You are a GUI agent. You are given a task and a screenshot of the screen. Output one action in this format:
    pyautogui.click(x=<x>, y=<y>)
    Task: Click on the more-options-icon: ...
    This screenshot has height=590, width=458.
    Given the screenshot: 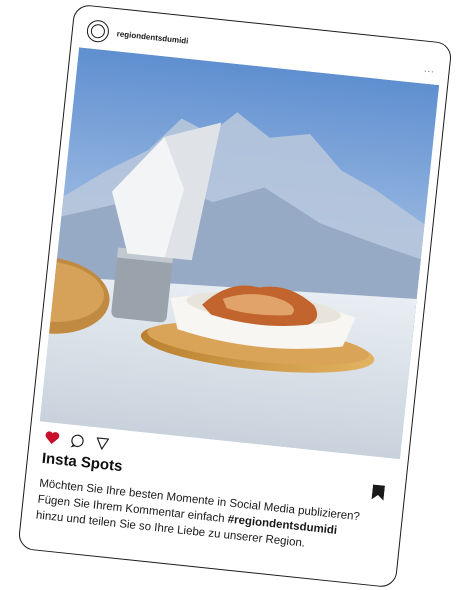 What is the action you would take?
    pyautogui.click(x=430, y=69)
    